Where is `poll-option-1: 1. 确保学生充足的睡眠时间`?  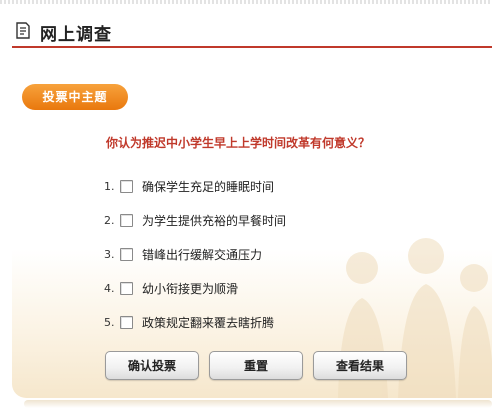
poll-option-1: 1. 确保学生充足的睡眠时间 is located at coordinates (189, 186).